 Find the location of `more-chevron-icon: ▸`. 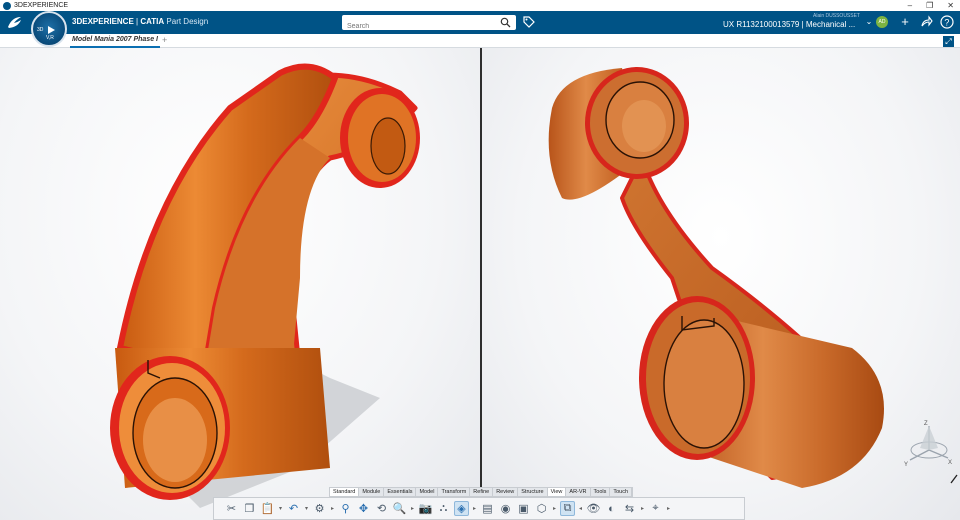

more-chevron-icon: ▸ is located at coordinates (332, 508).